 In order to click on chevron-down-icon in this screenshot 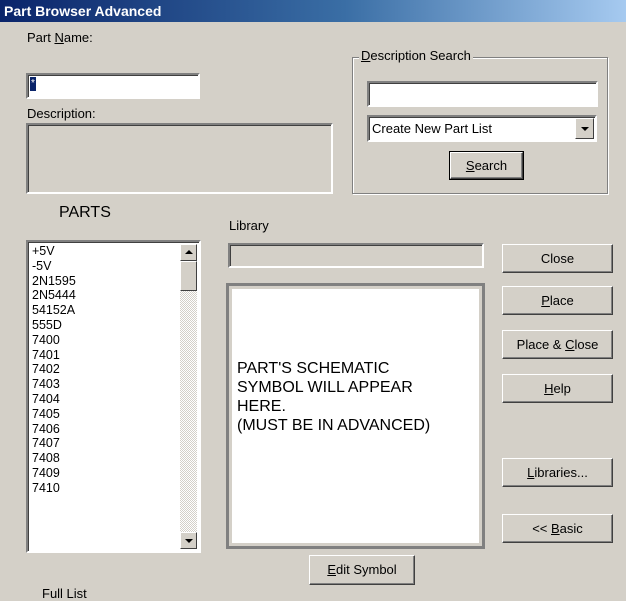, I will do `click(584, 128)`.